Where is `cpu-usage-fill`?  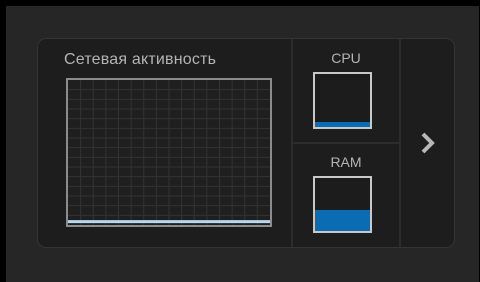 cpu-usage-fill is located at coordinates (342, 124).